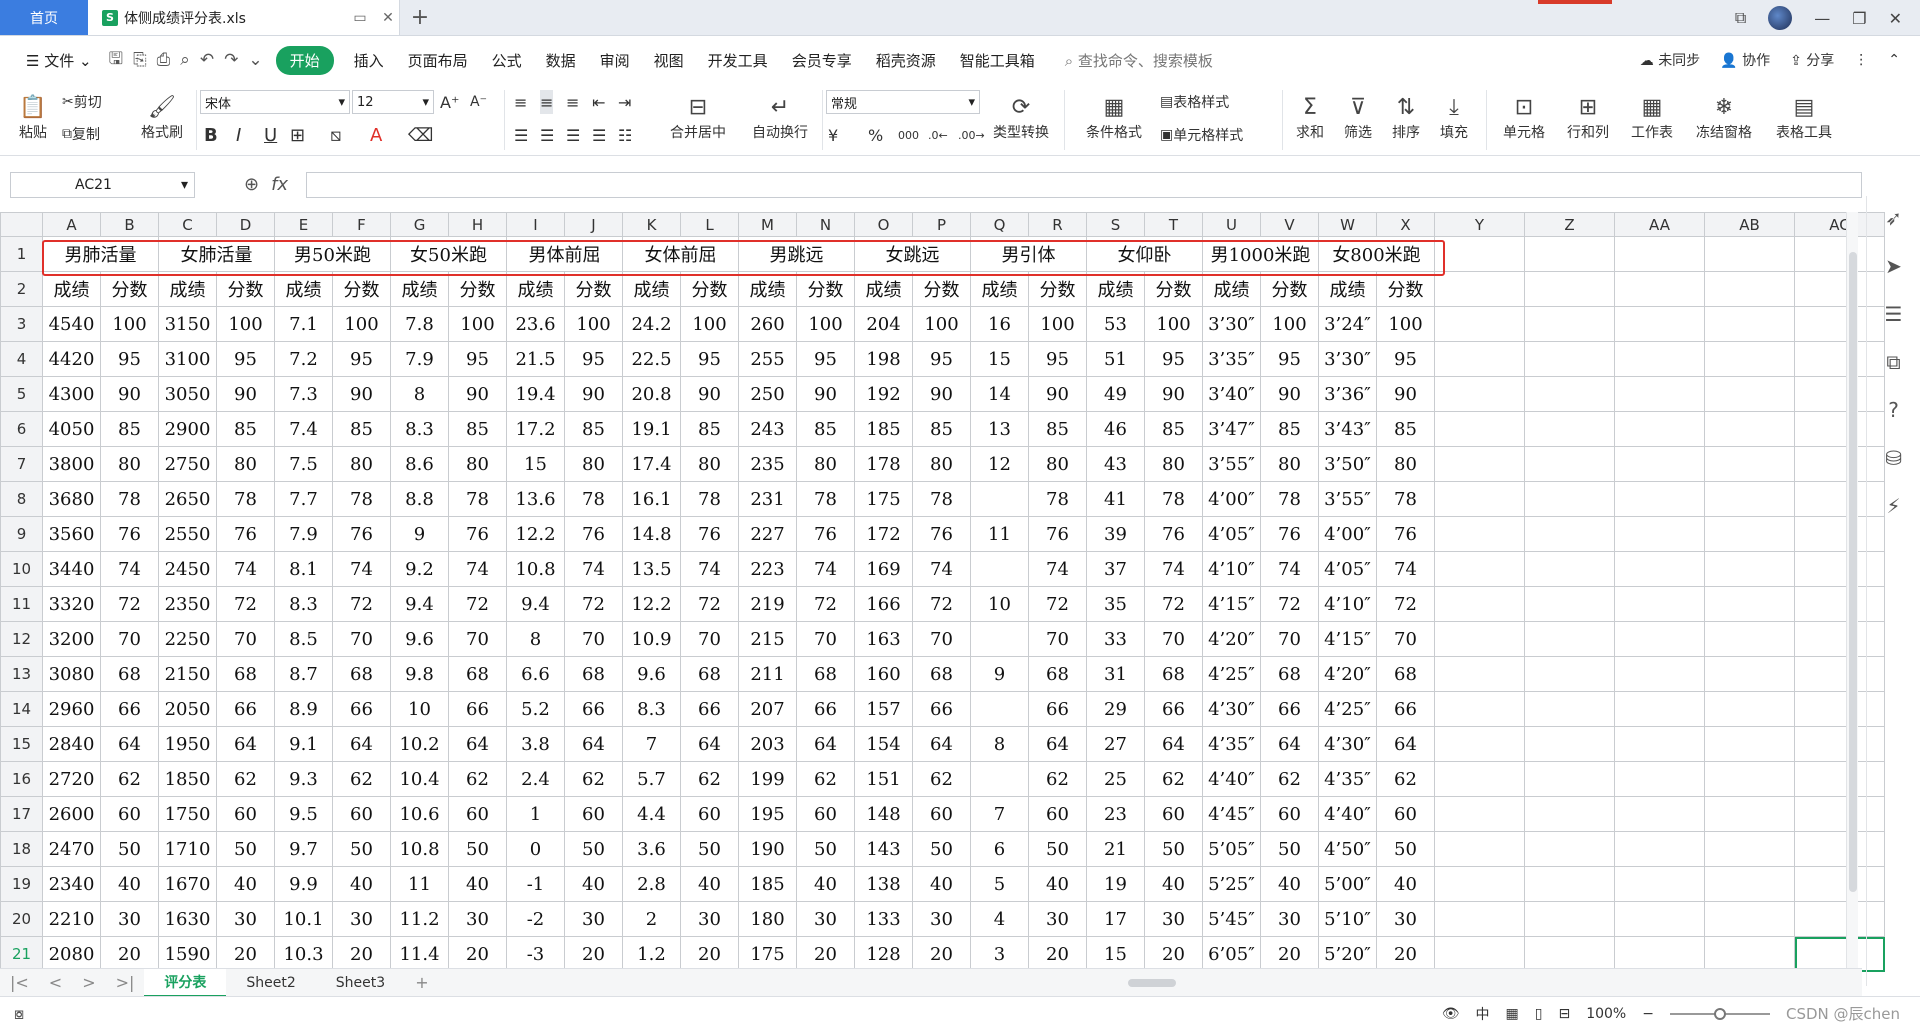  What do you see at coordinates (1893, 218) in the screenshot?
I see `rocket-icon: ➶` at bounding box center [1893, 218].